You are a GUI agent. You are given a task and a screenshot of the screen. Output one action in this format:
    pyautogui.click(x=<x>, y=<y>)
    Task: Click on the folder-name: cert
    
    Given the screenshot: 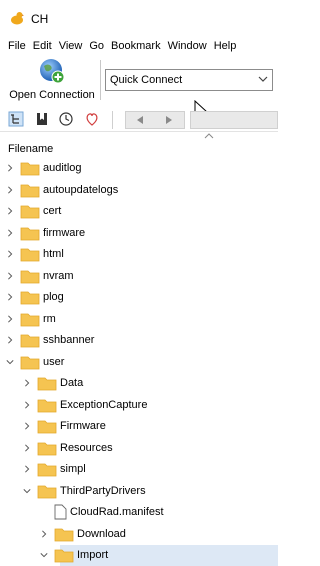 What is the action you would take?
    pyautogui.click(x=52, y=211)
    